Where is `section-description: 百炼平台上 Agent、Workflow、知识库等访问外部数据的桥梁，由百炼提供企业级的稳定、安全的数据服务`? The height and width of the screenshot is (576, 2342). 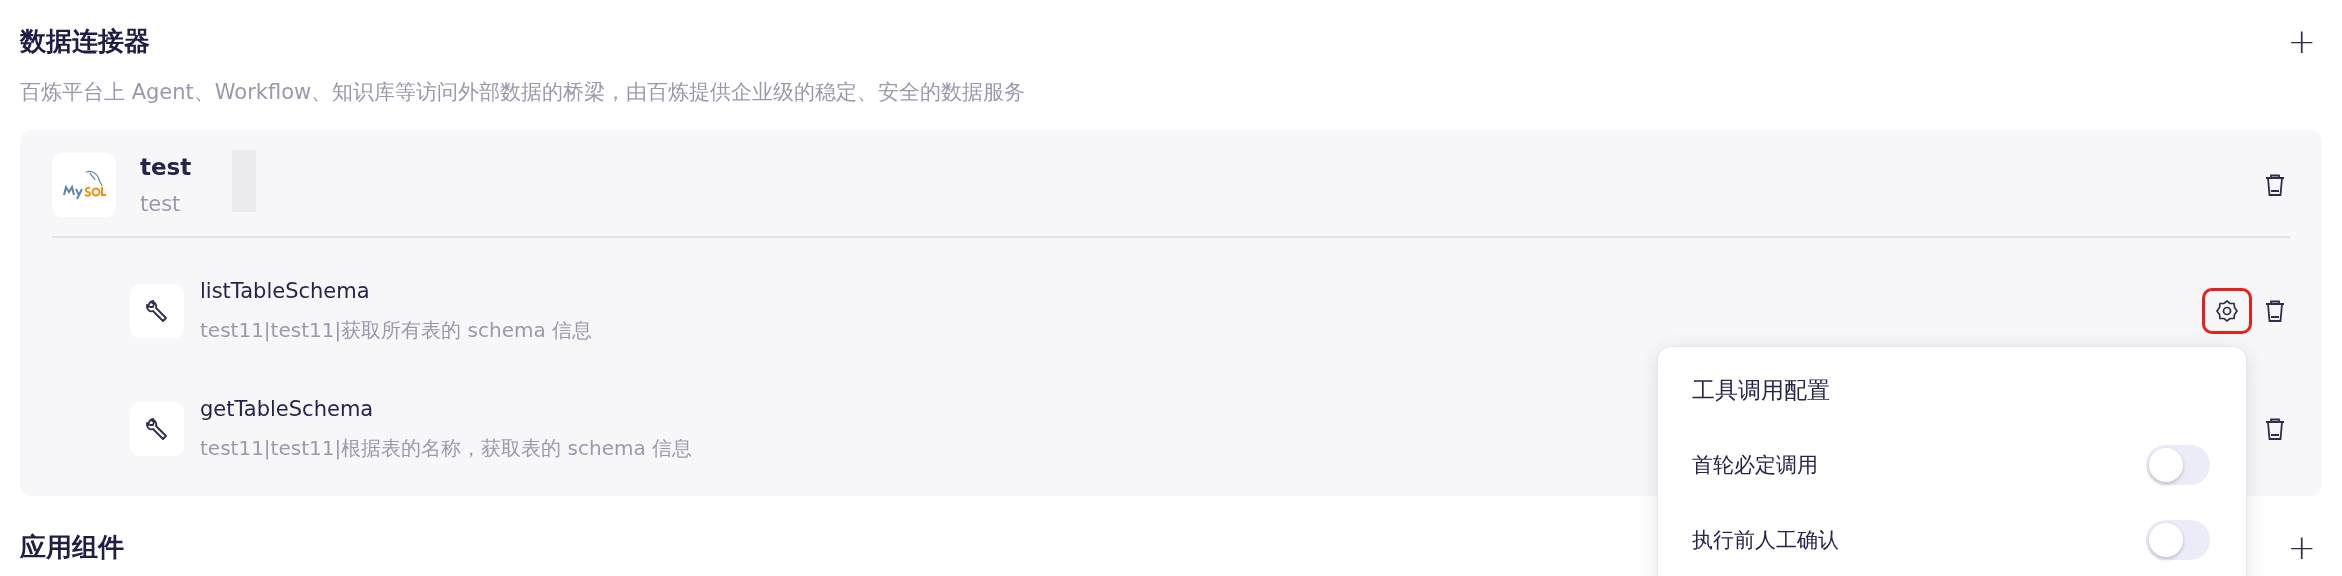 section-description: 百炼平台上 Agent、Workflow、知识库等访问外部数据的桥梁，由百炼提供企业级的稳定、安全的数据服务 is located at coordinates (523, 92).